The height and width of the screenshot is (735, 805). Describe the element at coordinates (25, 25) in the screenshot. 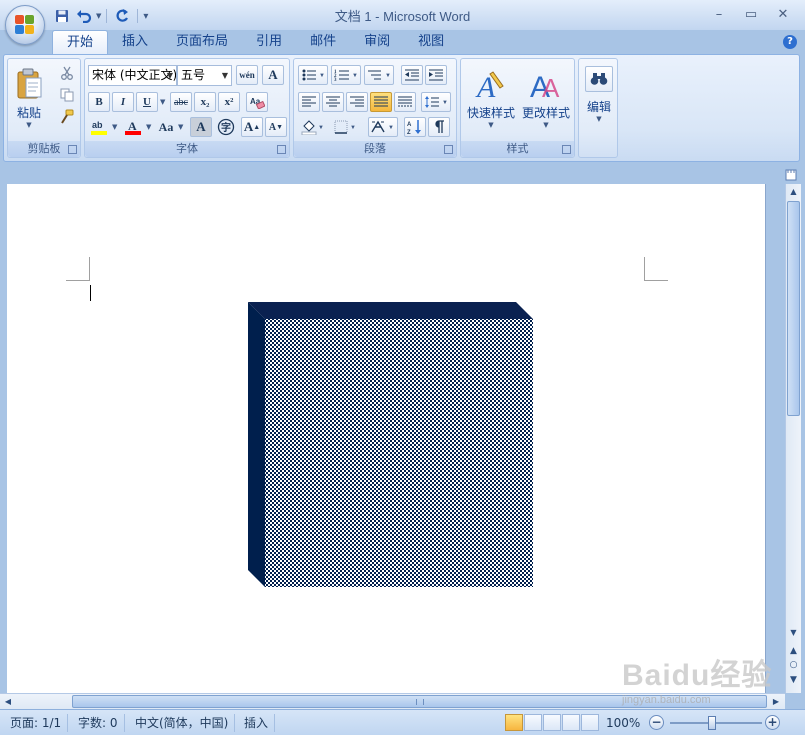

I see `office-button` at that location.